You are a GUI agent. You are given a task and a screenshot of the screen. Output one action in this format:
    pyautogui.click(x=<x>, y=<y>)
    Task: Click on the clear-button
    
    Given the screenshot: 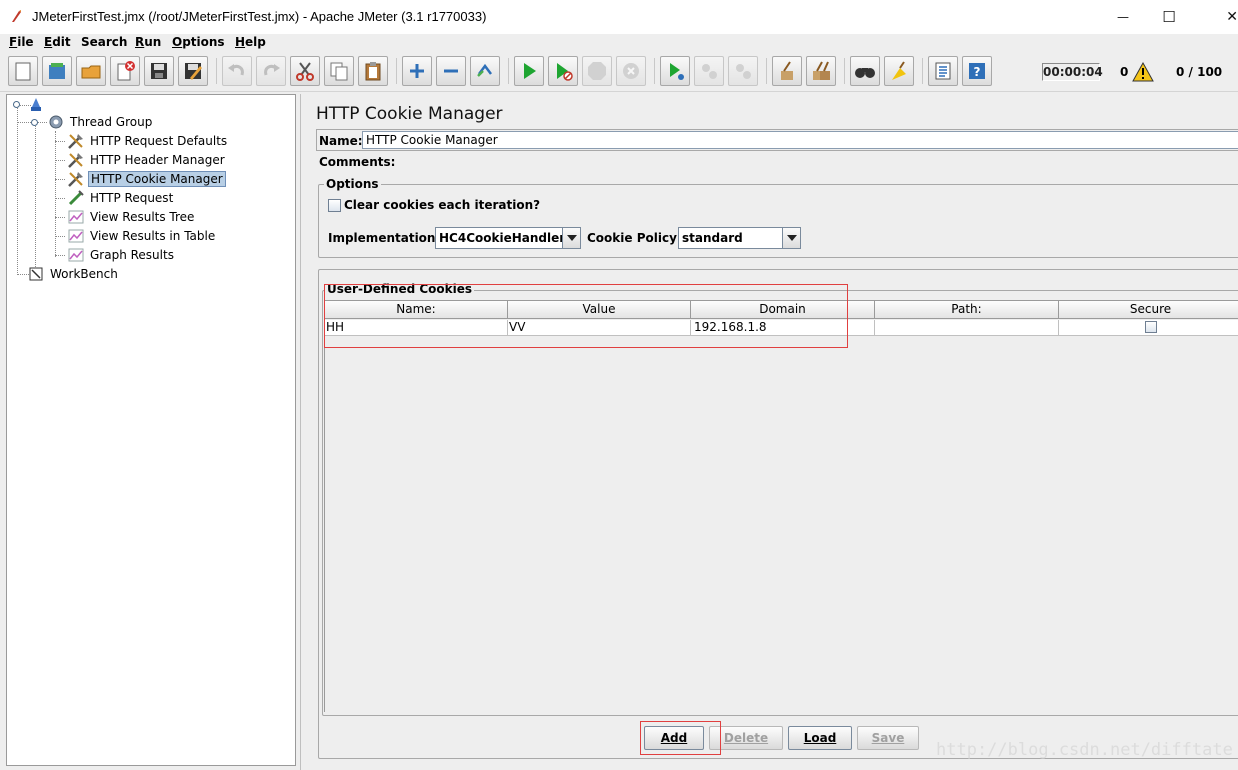 What is the action you would take?
    pyautogui.click(x=787, y=71)
    